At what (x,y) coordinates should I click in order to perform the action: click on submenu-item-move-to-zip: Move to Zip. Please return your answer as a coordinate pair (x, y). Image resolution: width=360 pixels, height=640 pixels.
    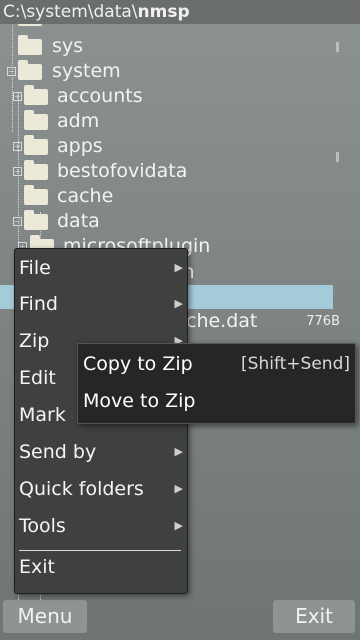
    Looking at the image, I should click on (216, 401).